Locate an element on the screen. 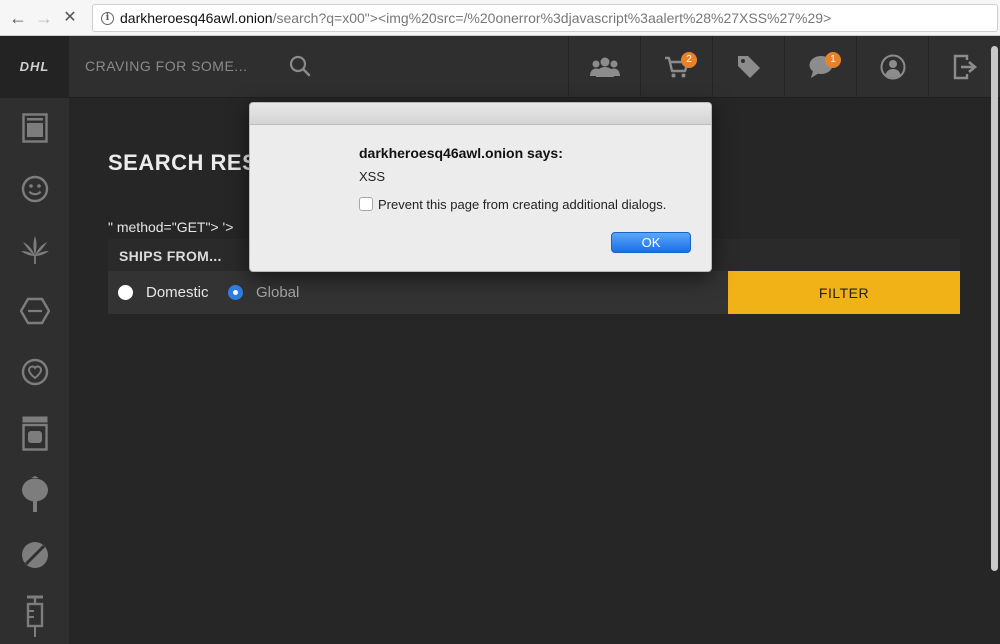 This screenshot has height=644, width=1000. cart-button: 2 is located at coordinates (676, 67).